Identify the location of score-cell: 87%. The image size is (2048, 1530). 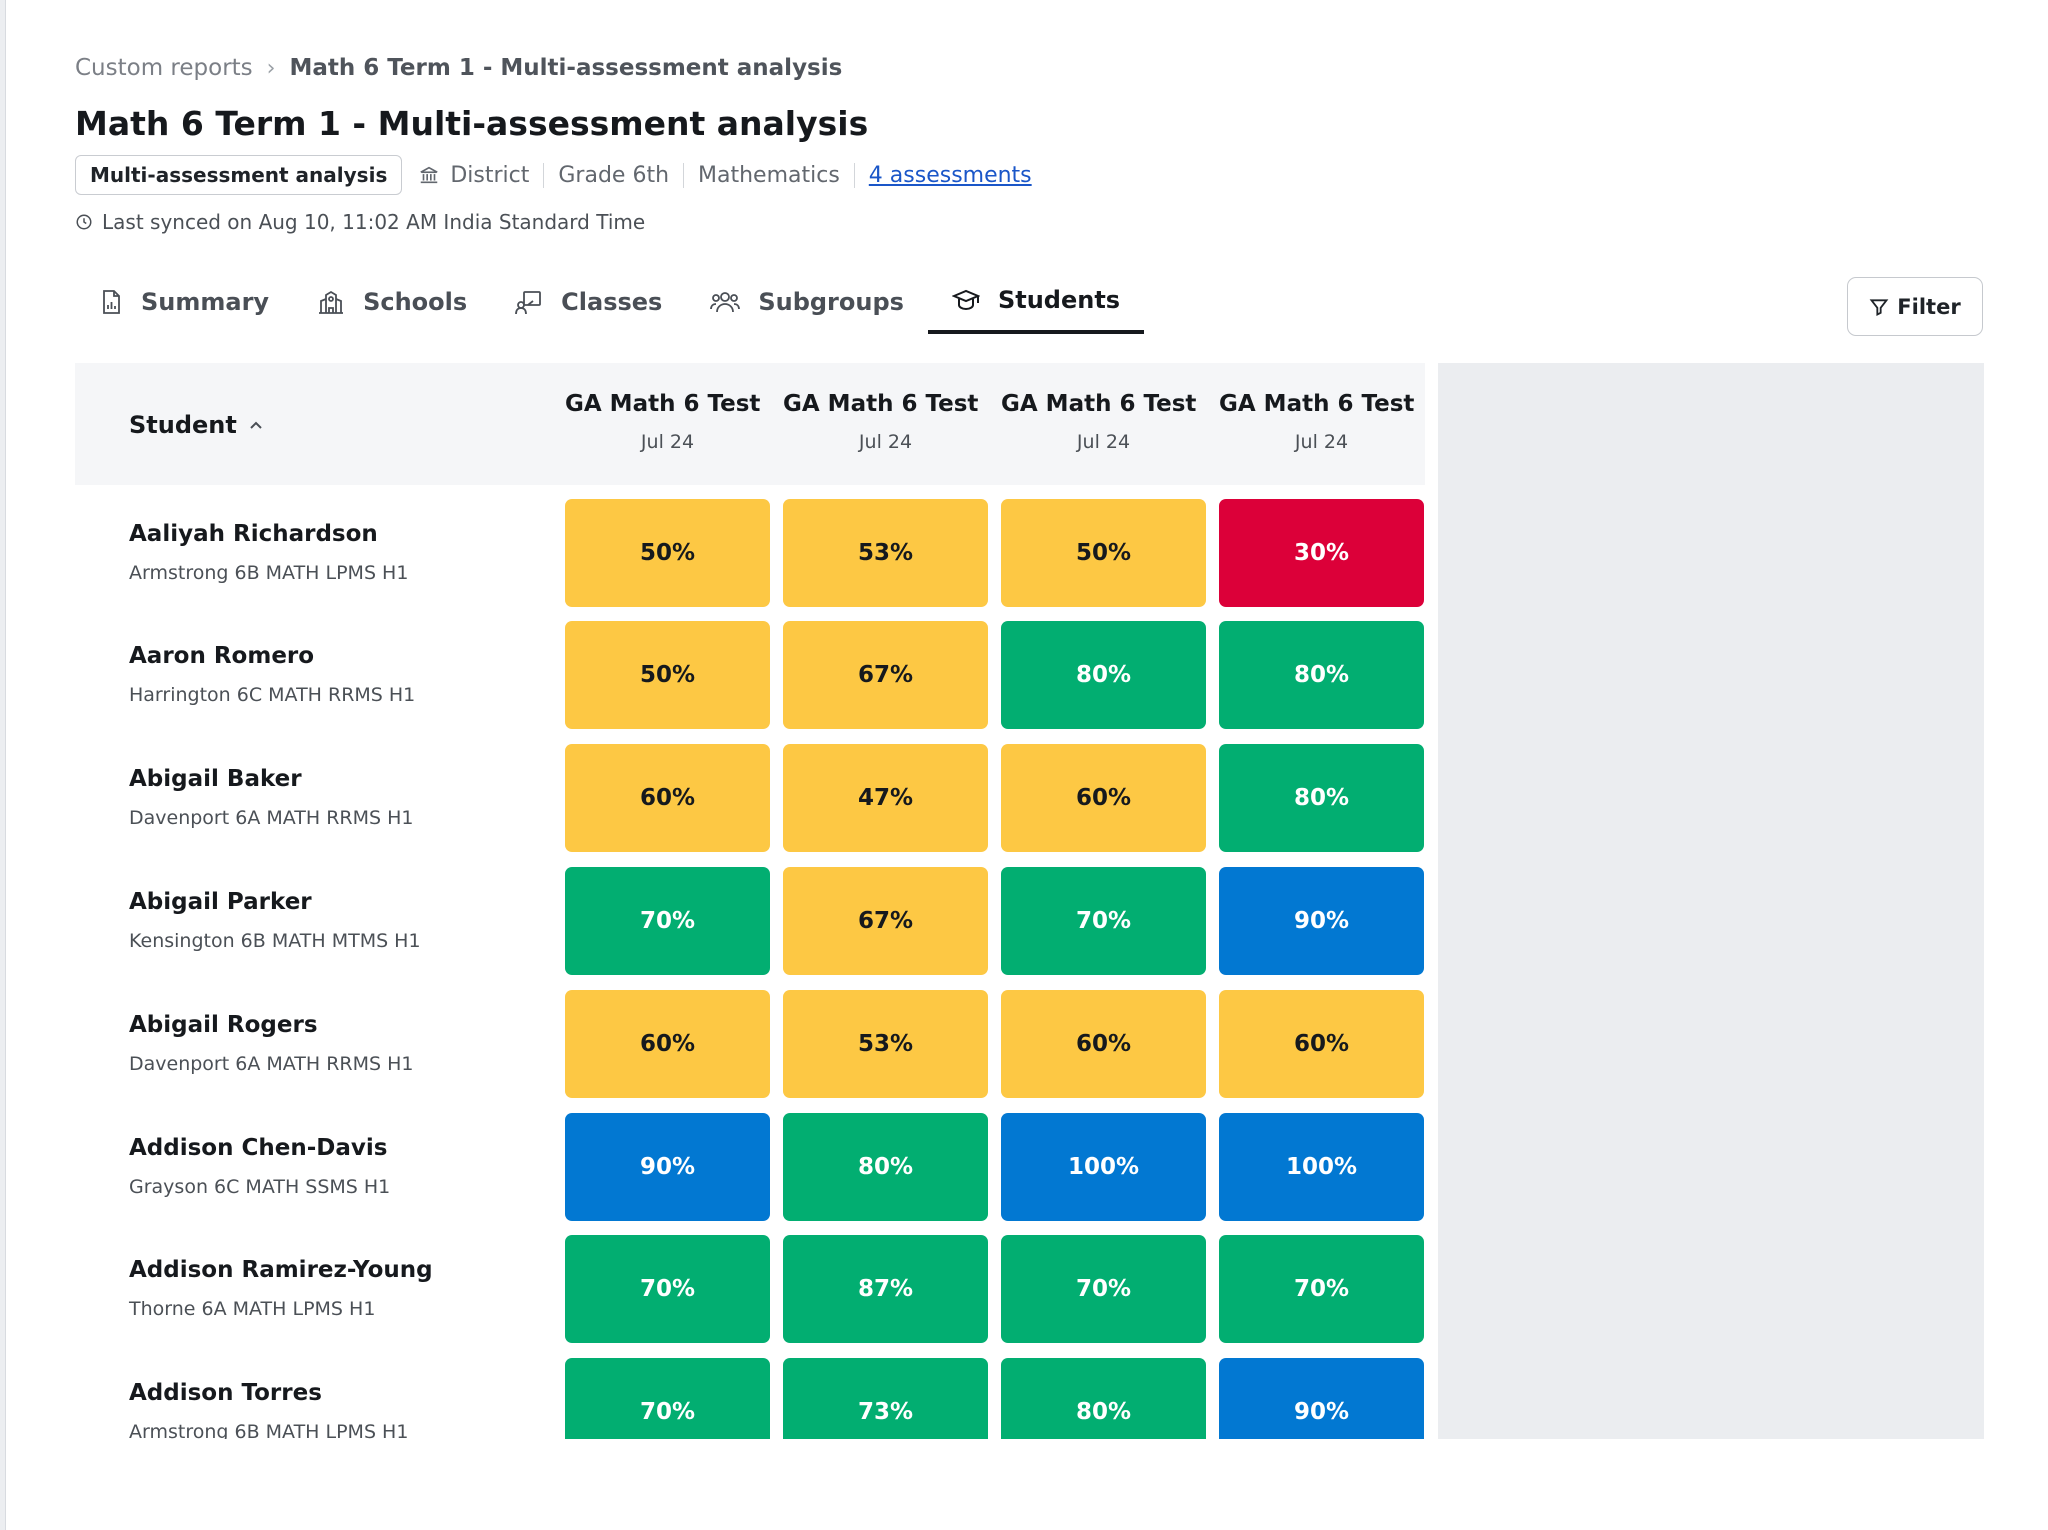
(885, 1289).